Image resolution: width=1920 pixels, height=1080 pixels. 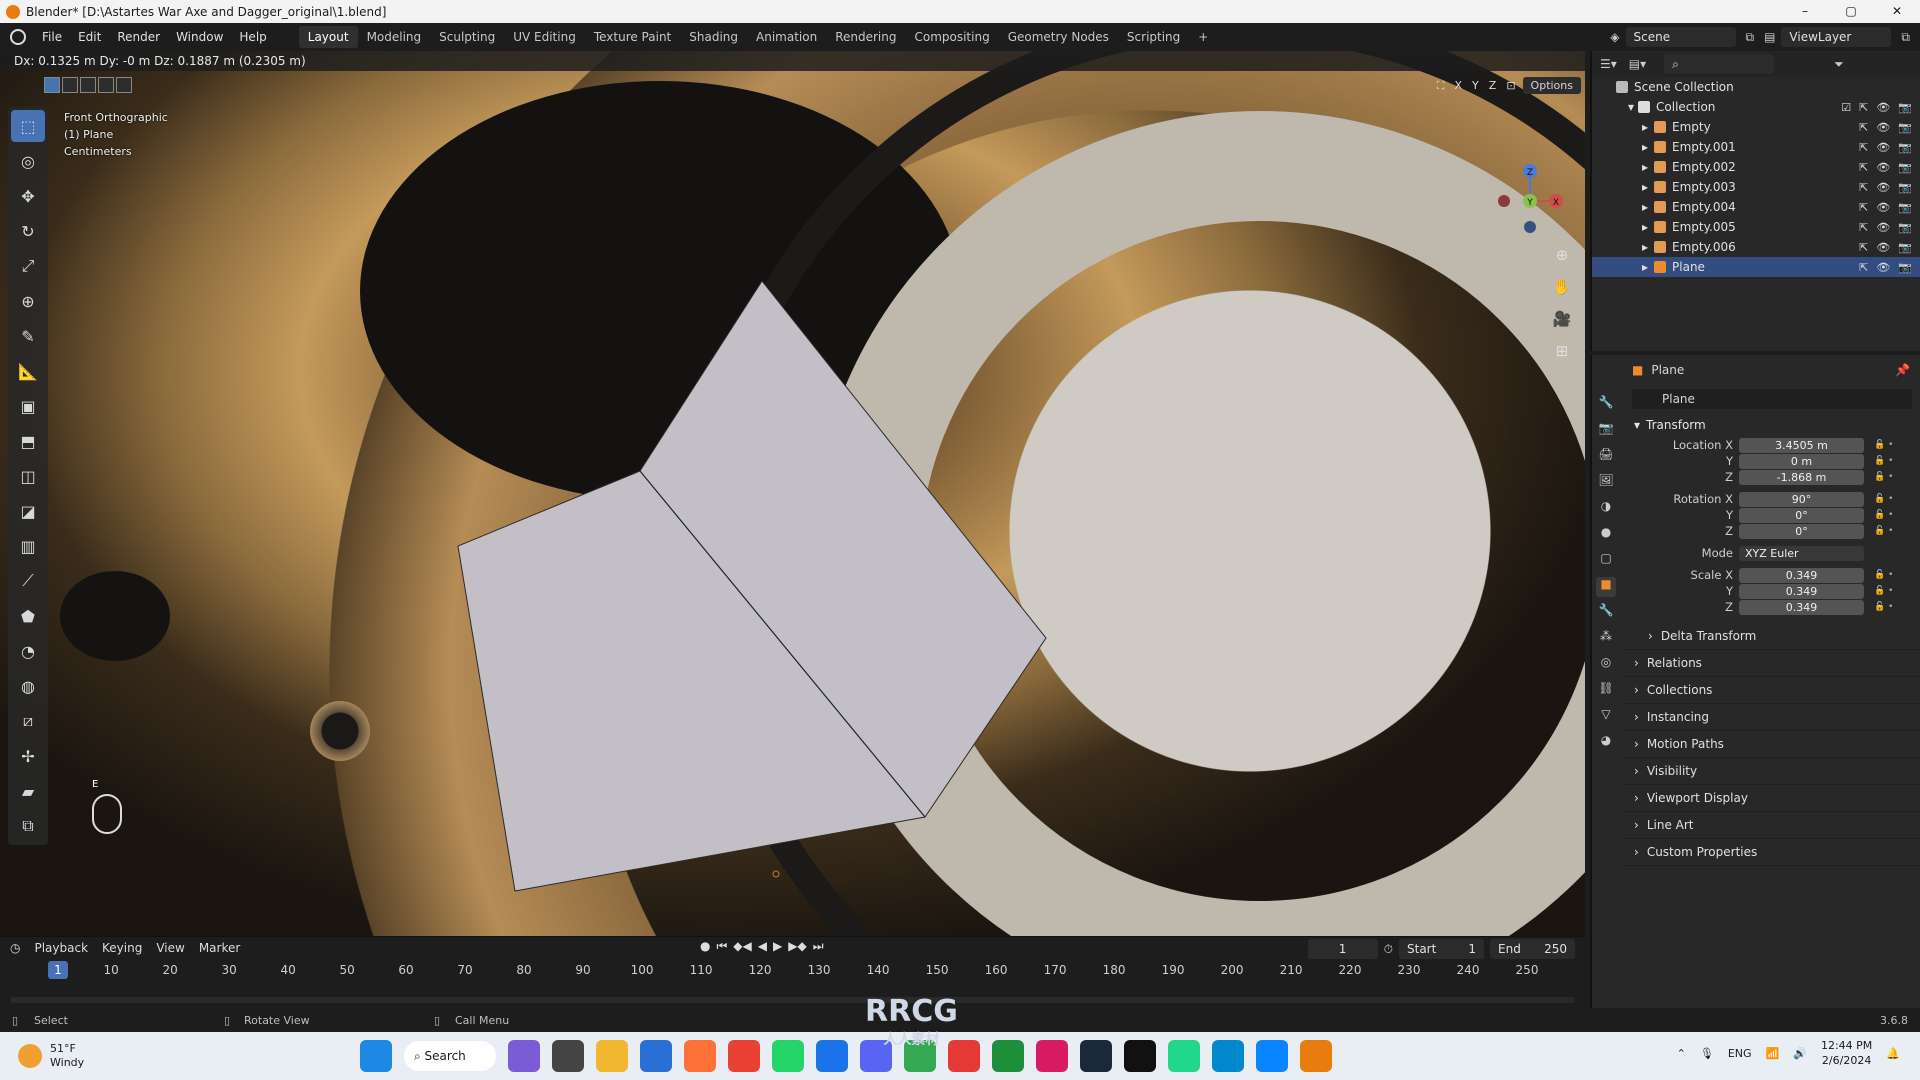 I want to click on edge-icon, so click(x=1272, y=1056).